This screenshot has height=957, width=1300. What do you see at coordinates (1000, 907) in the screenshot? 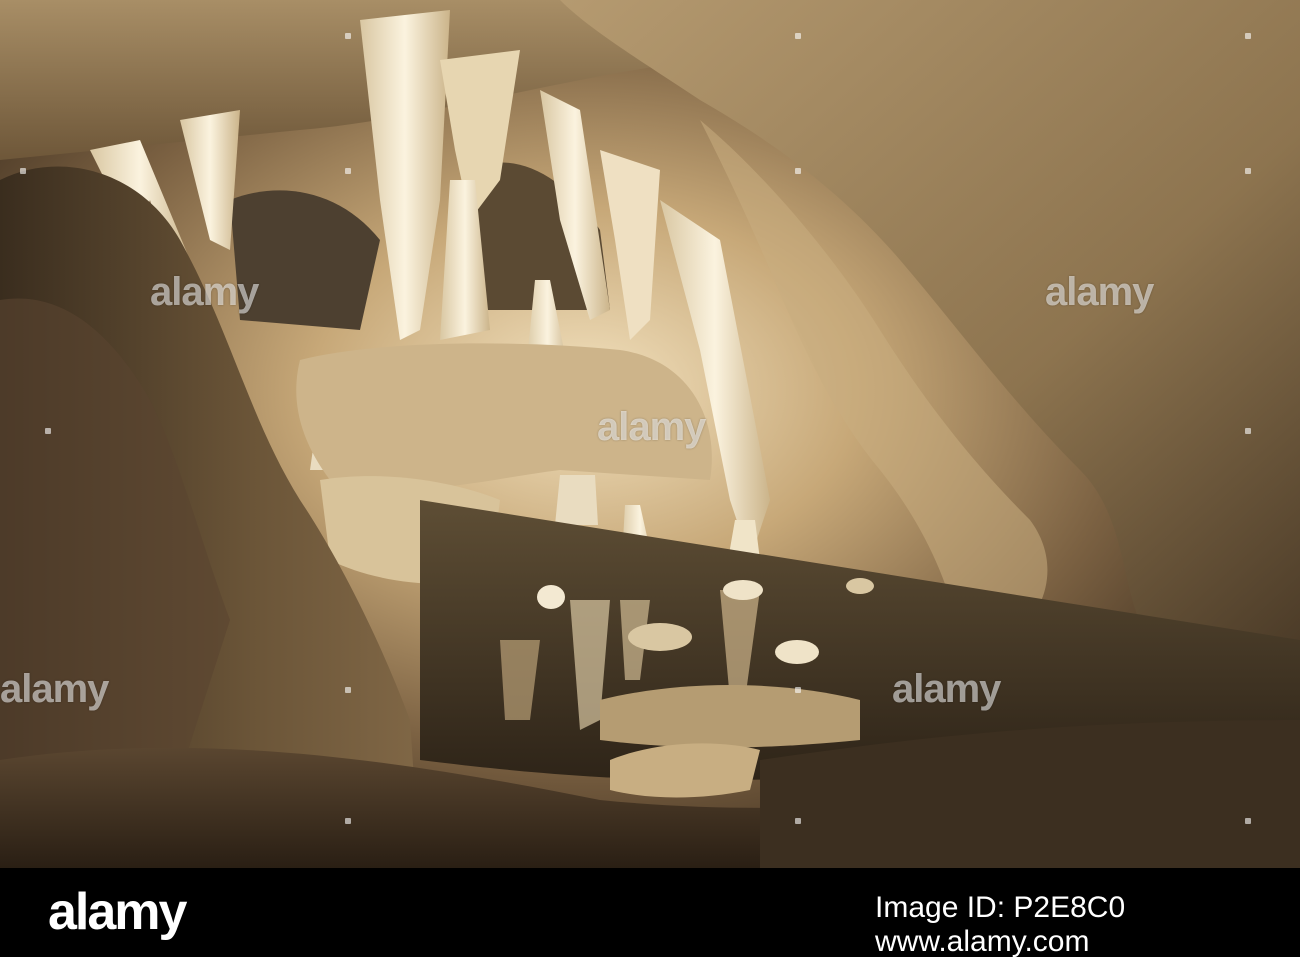
I see `image-id-label: Image ID: P2E8C0` at bounding box center [1000, 907].